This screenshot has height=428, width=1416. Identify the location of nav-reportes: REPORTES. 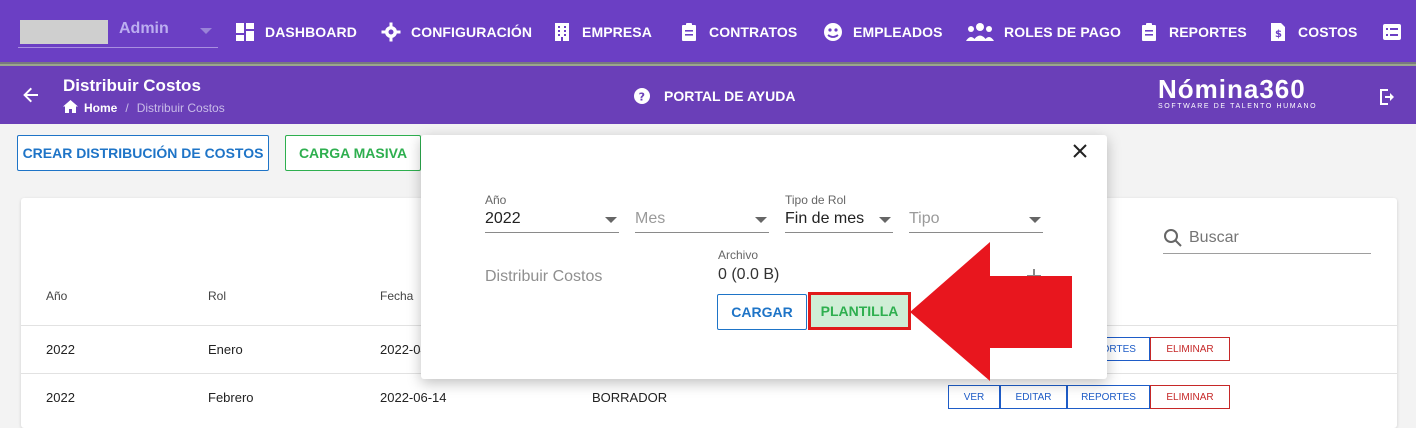
(1193, 32).